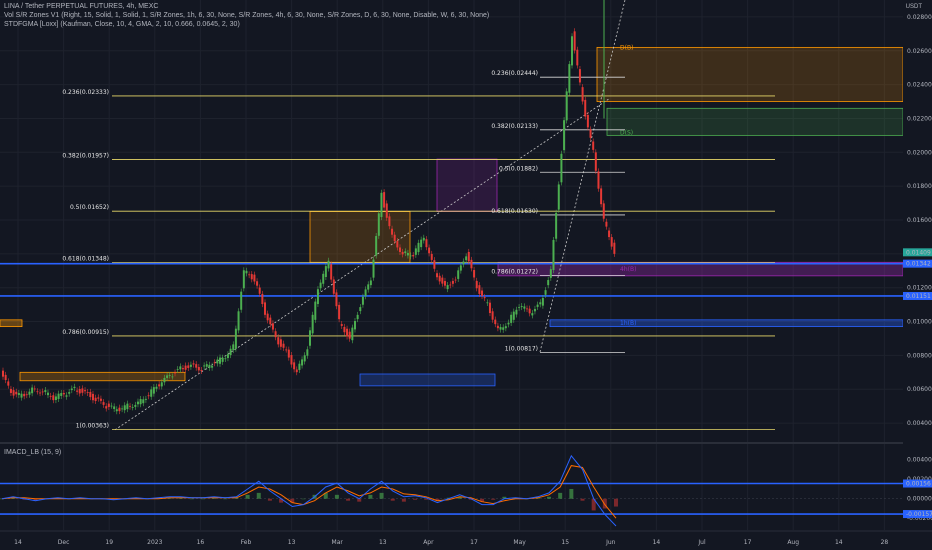 The height and width of the screenshot is (550, 932). What do you see at coordinates (750, 74) in the screenshot?
I see `zone-daily-sell` at bounding box center [750, 74].